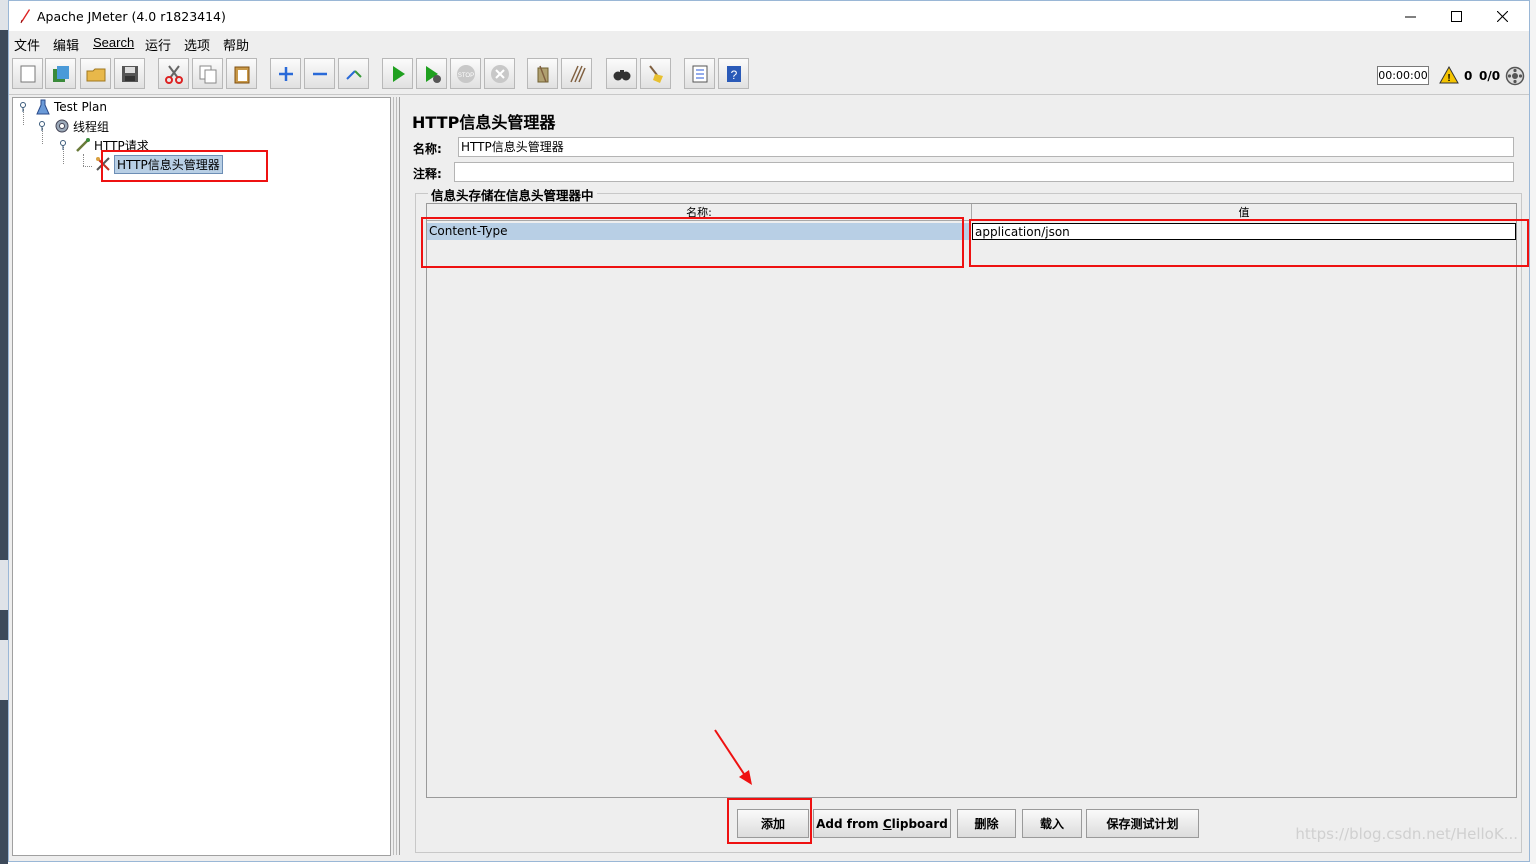 Image resolution: width=1536 pixels, height=864 pixels. I want to click on cut-button, so click(173, 73).